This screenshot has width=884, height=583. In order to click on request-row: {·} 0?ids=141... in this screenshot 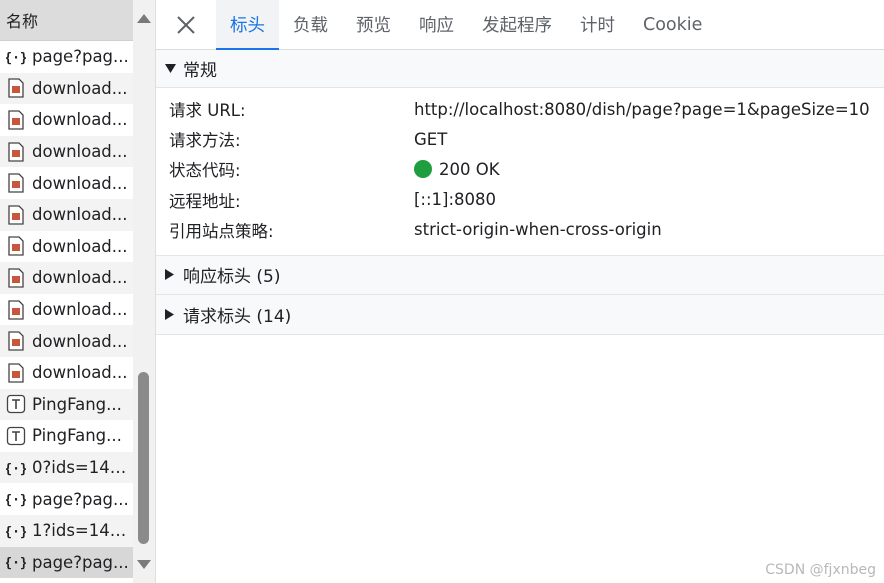, I will do `click(66, 467)`.